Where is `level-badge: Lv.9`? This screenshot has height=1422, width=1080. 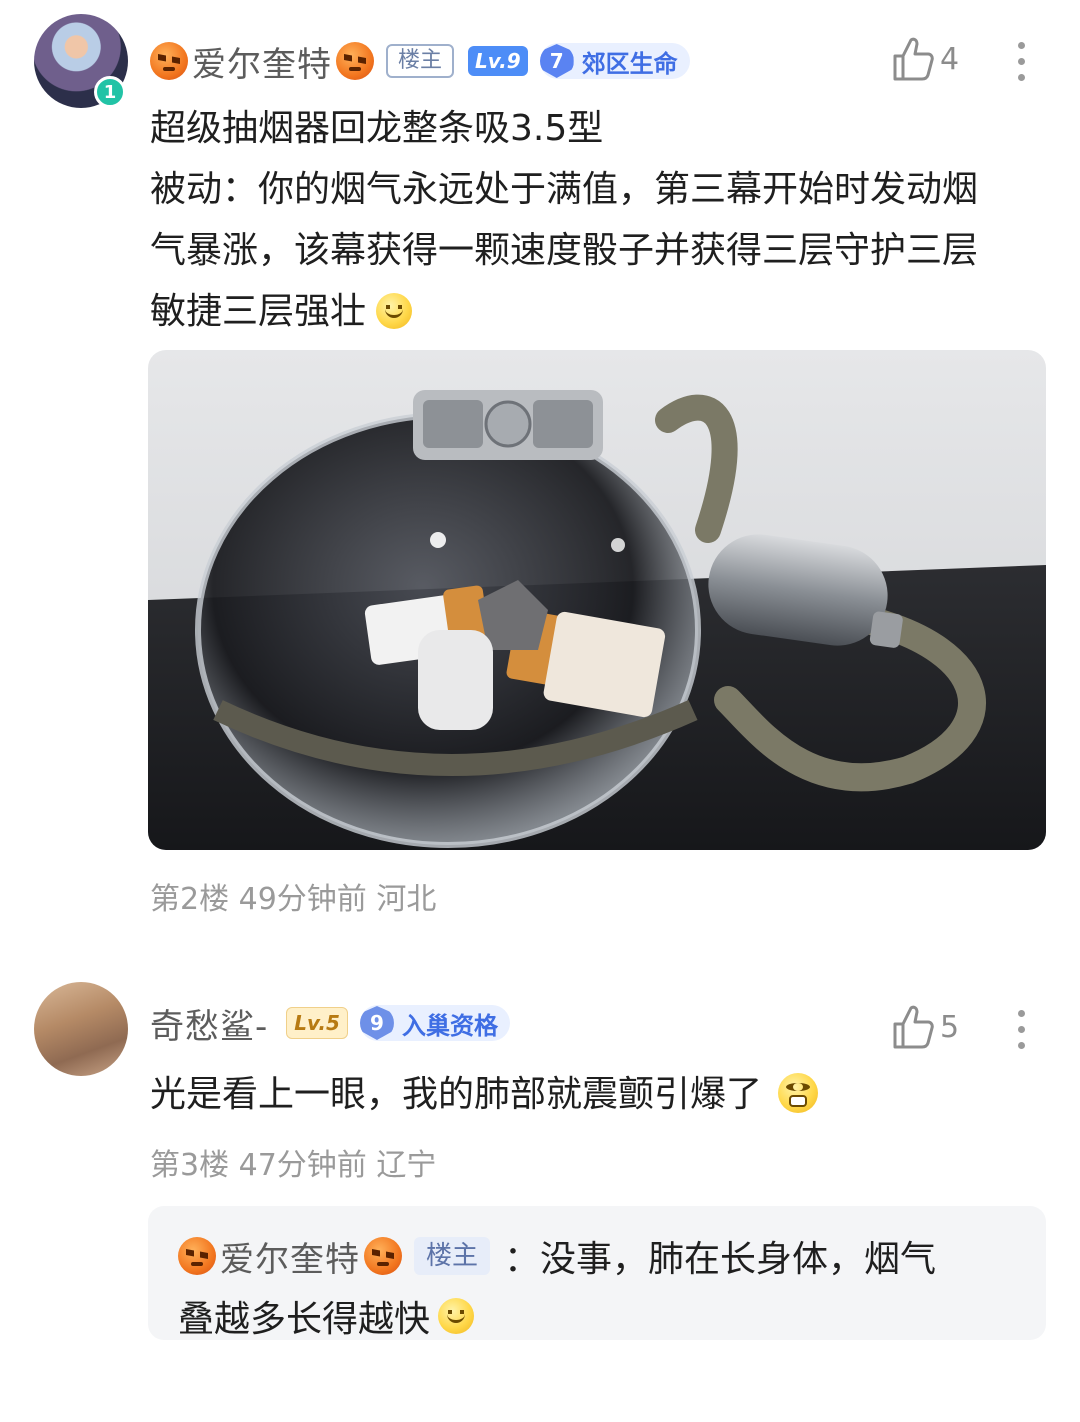
level-badge: Lv.9 is located at coordinates (498, 61).